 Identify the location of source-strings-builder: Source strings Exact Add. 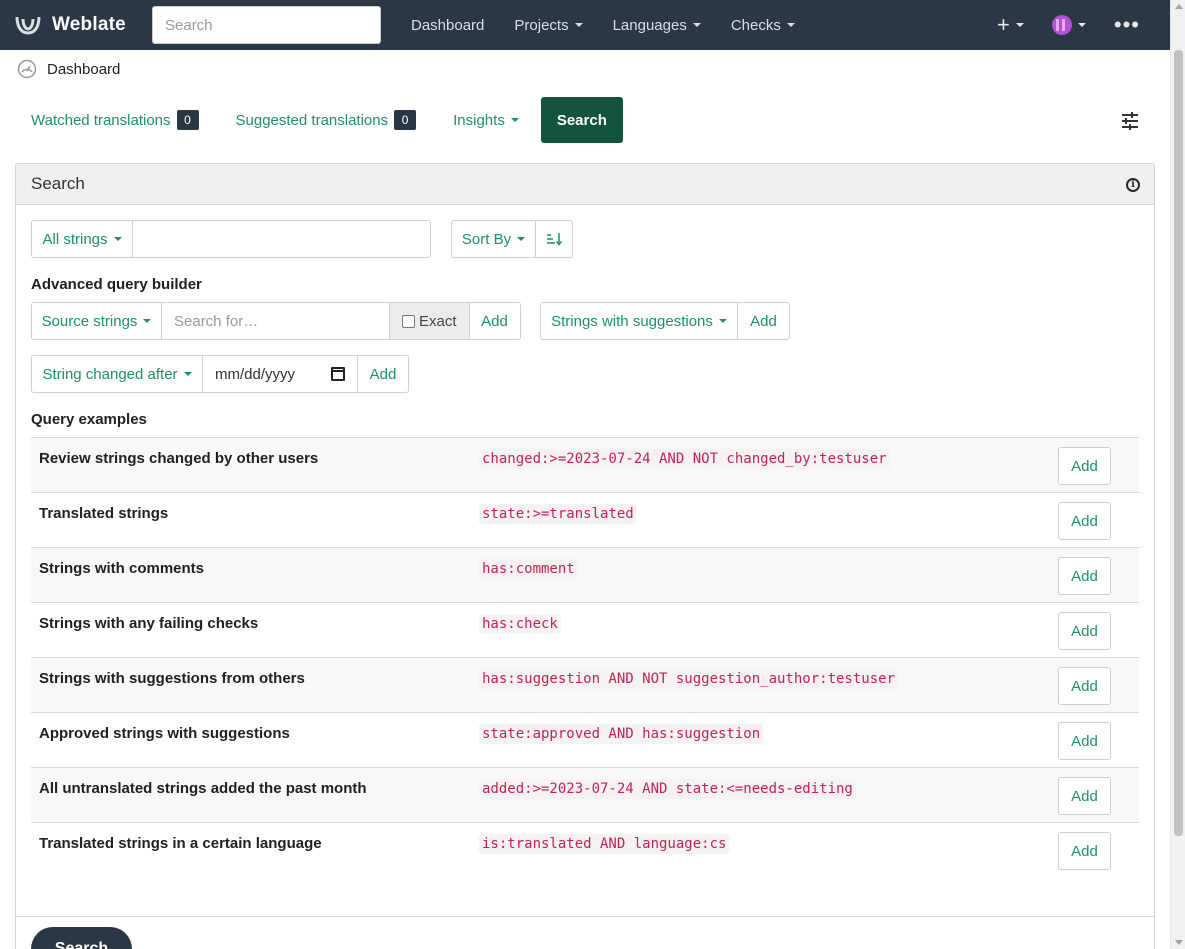
(276, 321).